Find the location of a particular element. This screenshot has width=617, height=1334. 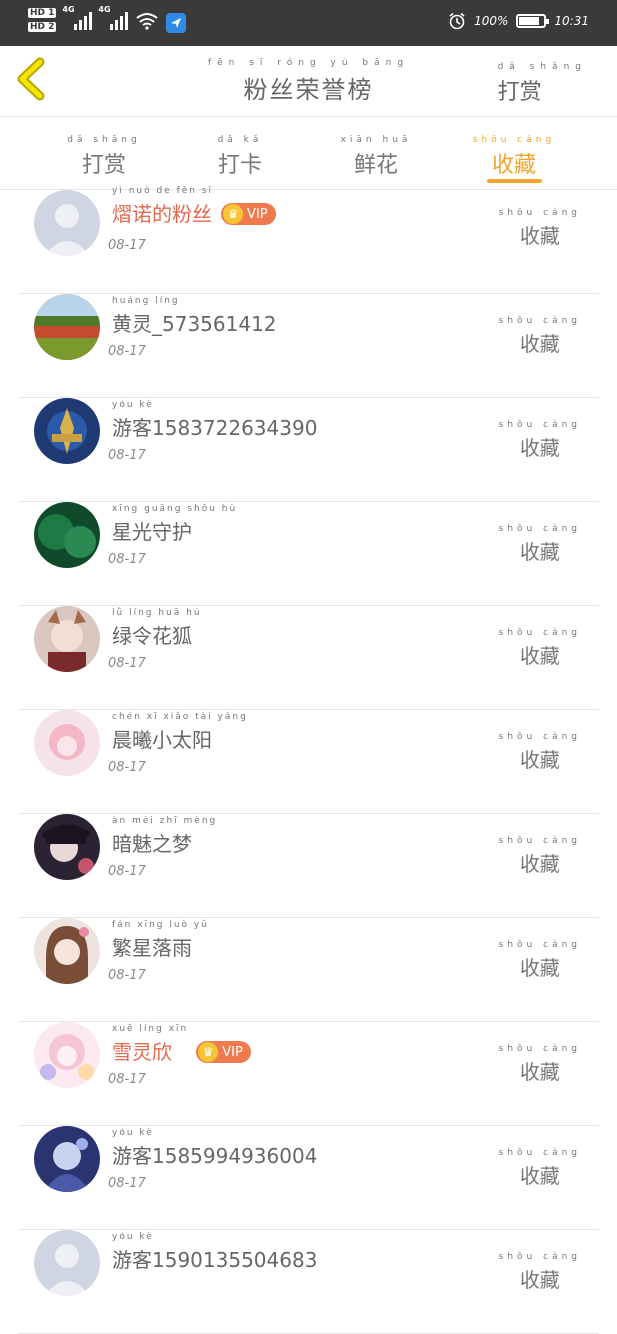

user-name: yì nuò de fěn sī 熠诺的粉丝 ♛ VIP is located at coordinates (194, 206).